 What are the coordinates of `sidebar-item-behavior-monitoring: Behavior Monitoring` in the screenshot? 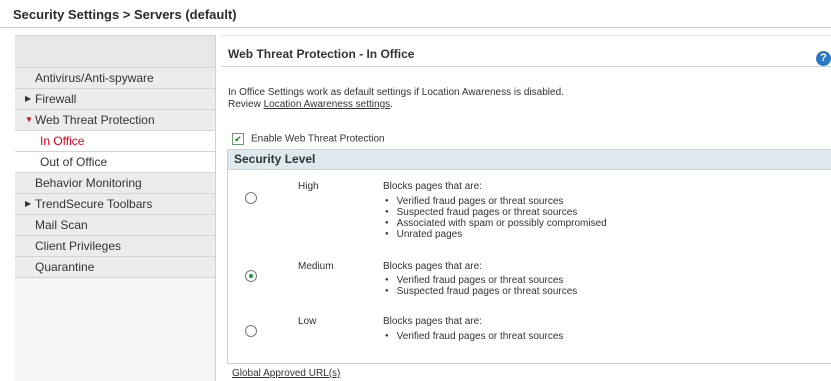 It's located at (115, 183).